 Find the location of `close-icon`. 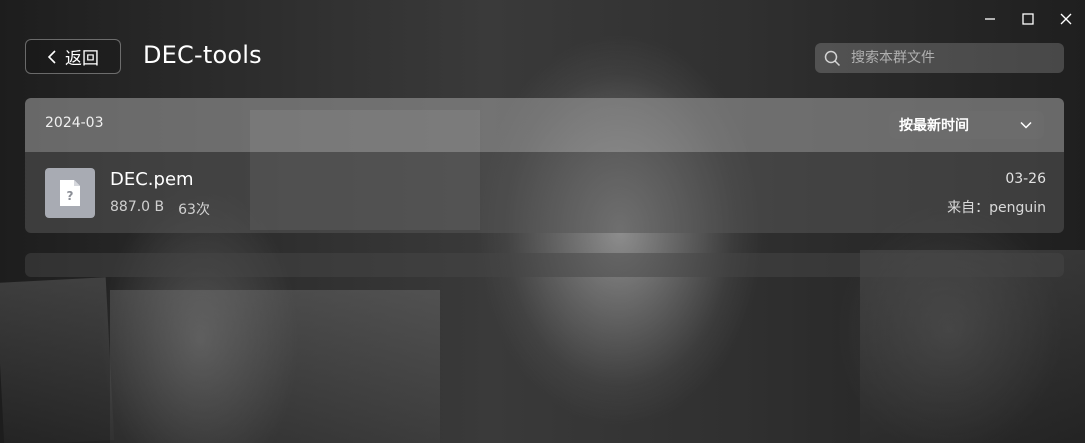

close-icon is located at coordinates (1066, 19).